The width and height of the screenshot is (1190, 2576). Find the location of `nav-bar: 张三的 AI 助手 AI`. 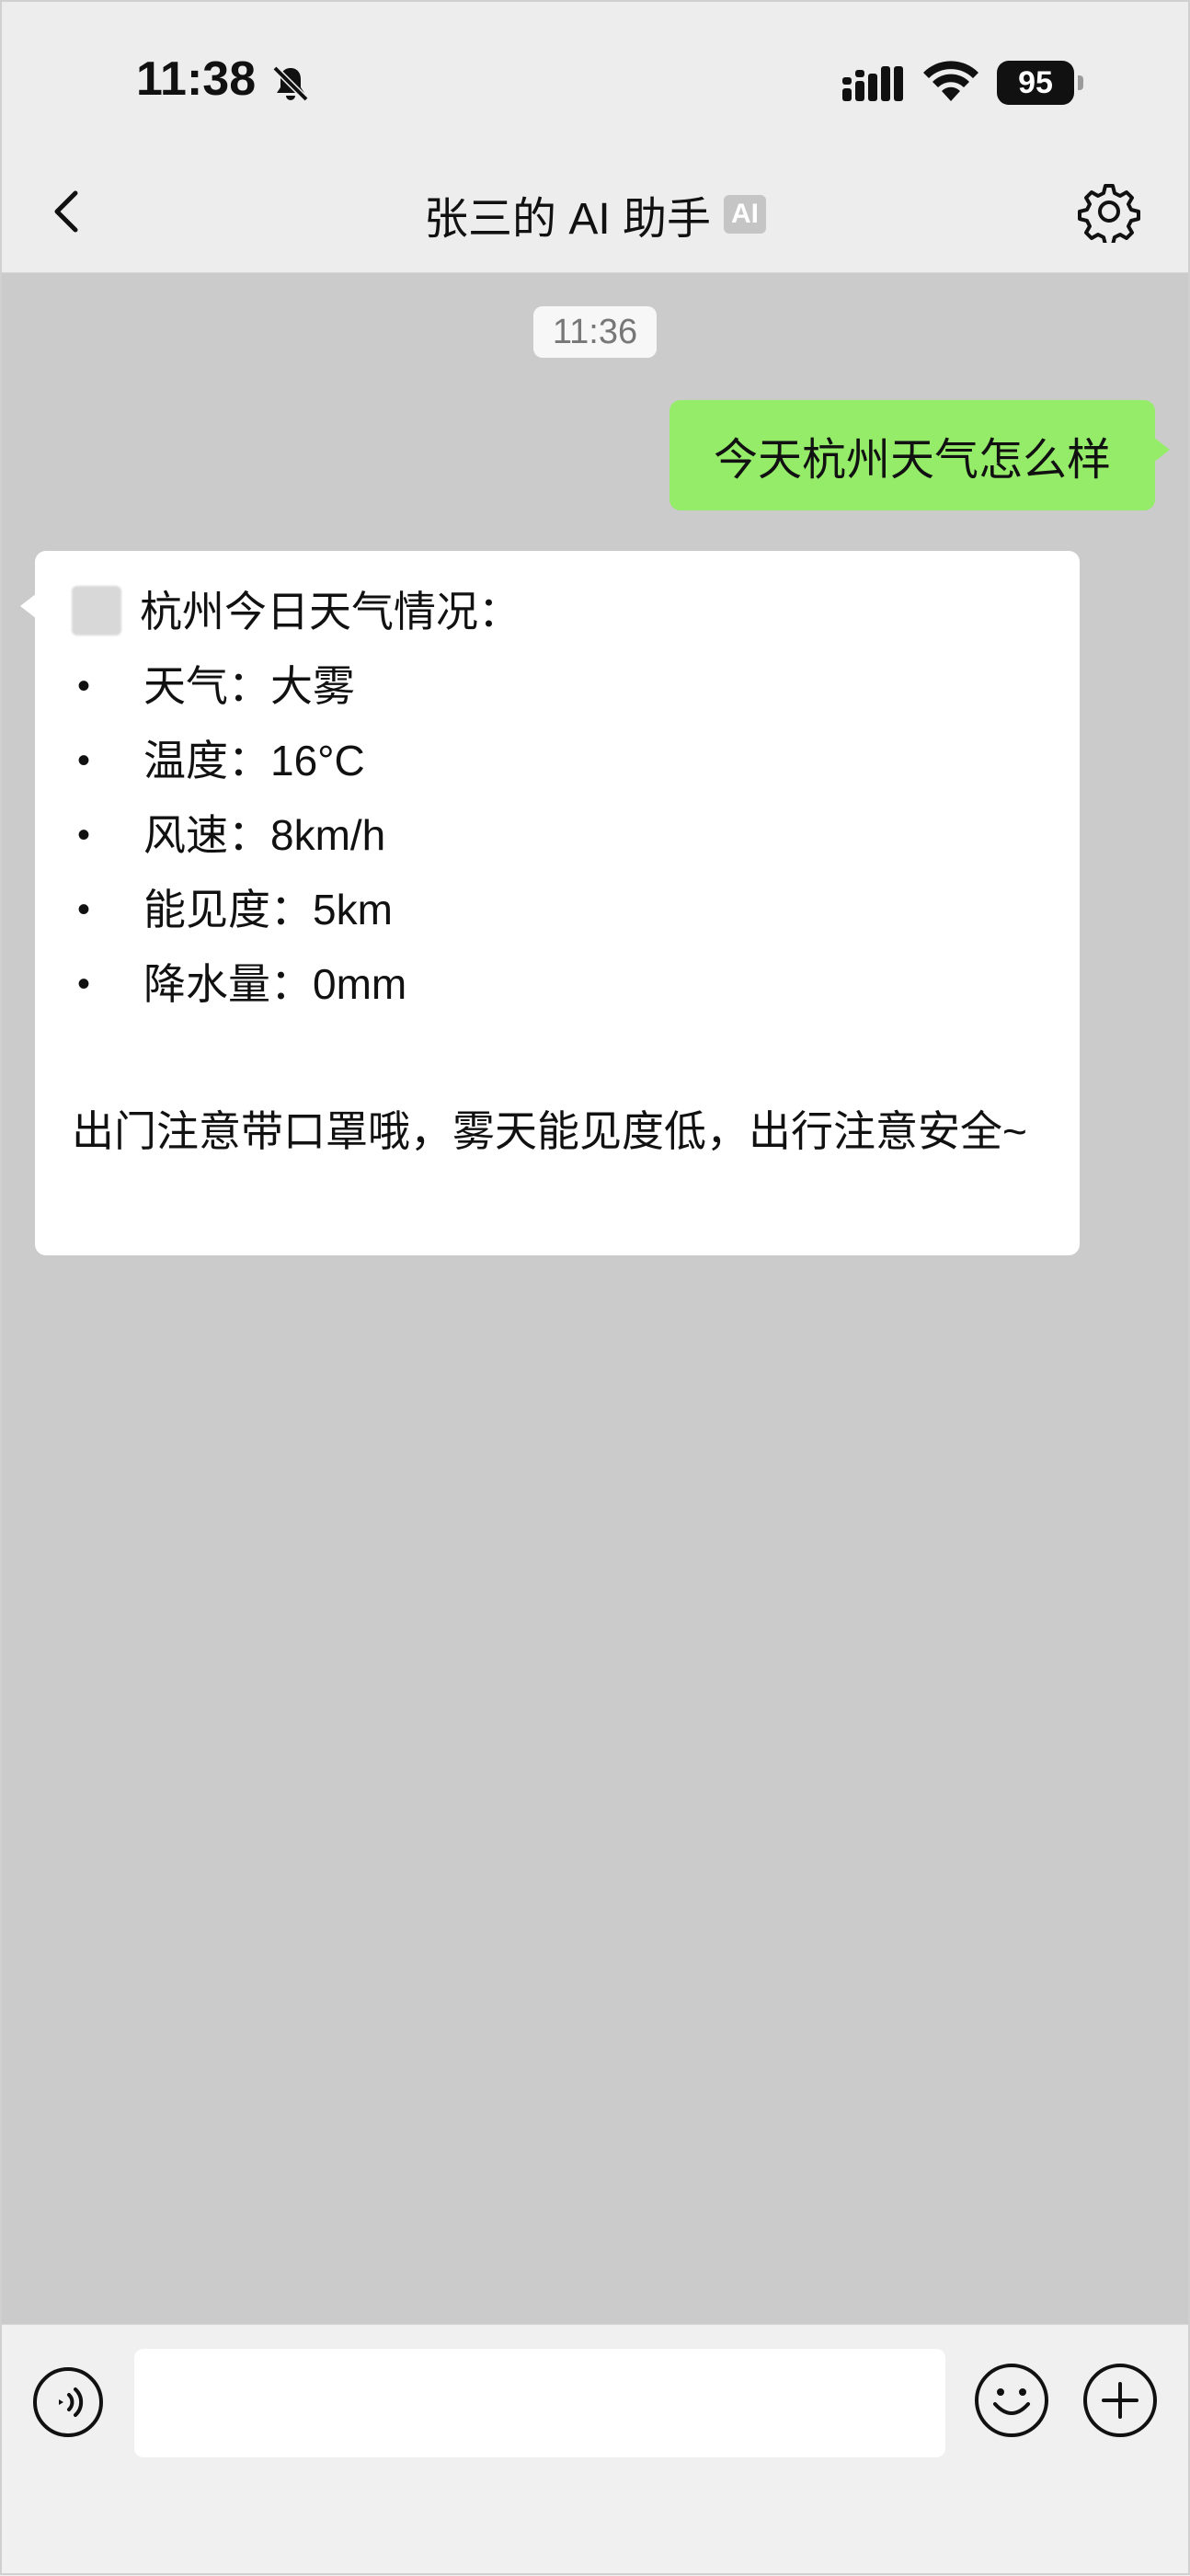

nav-bar: 张三的 AI 助手 AI is located at coordinates (595, 215).